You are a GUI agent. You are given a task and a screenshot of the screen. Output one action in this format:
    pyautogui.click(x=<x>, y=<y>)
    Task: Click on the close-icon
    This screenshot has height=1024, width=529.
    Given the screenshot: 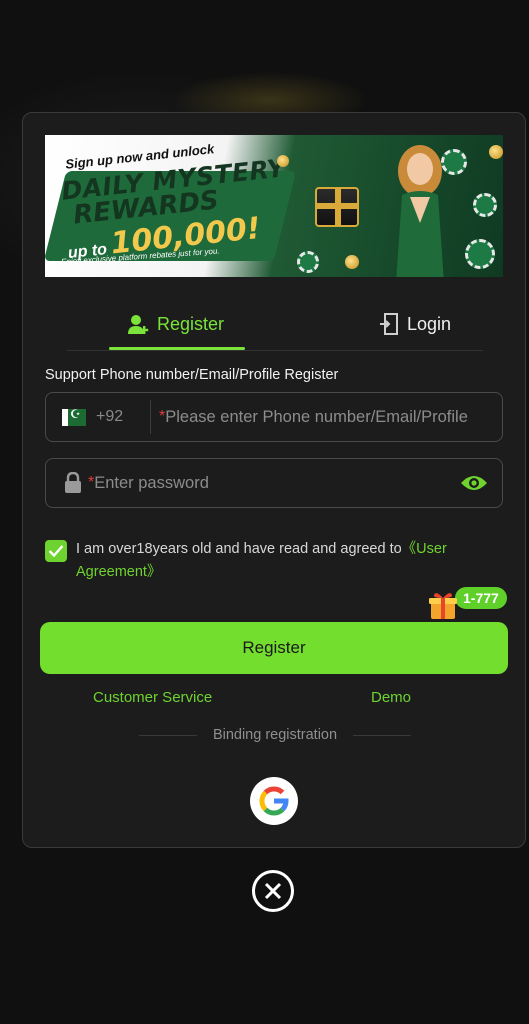 What is the action you would take?
    pyautogui.click(x=273, y=891)
    